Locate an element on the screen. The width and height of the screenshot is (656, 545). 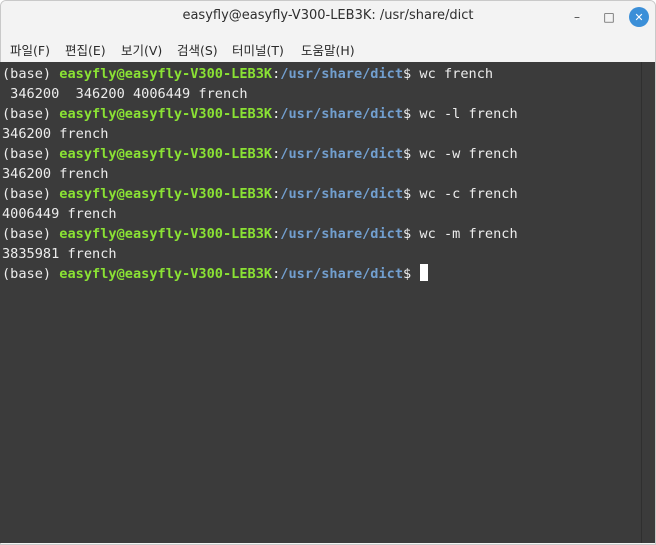
output-line: 346200 346200 4006449 french is located at coordinates (125, 94).